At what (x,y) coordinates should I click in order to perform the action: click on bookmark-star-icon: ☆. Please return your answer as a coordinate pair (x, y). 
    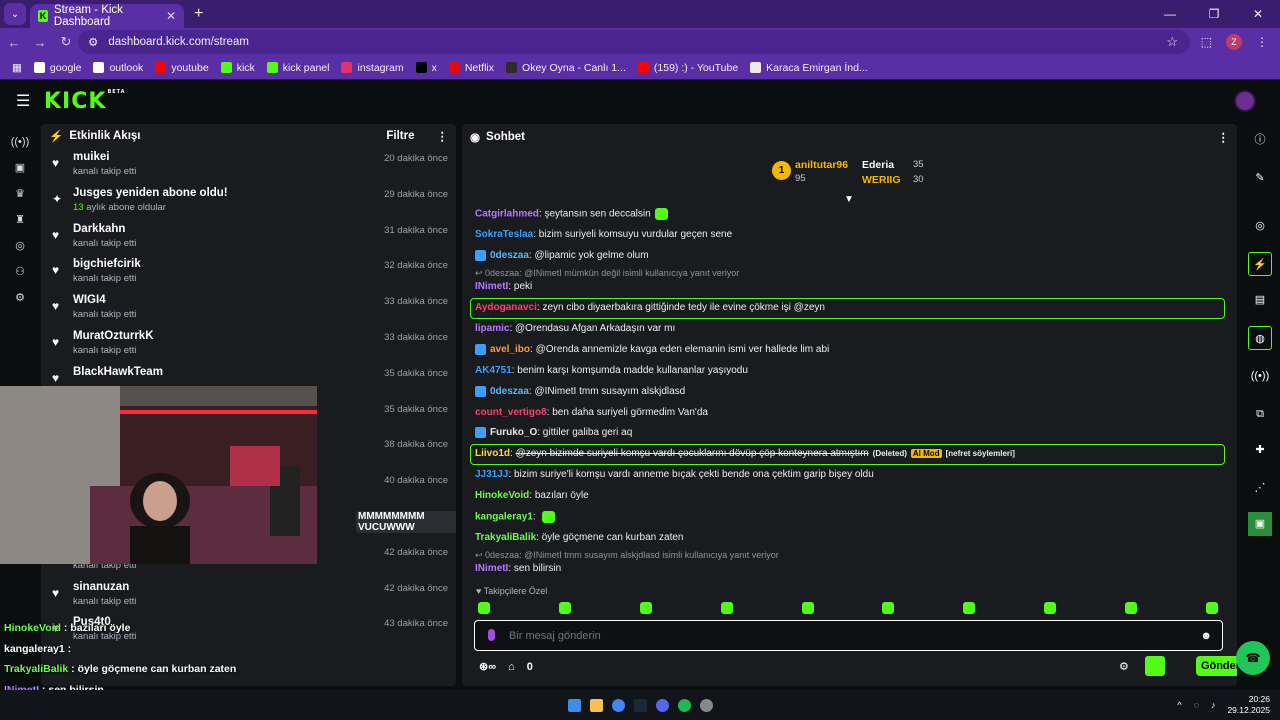
    Looking at the image, I should click on (1172, 42).